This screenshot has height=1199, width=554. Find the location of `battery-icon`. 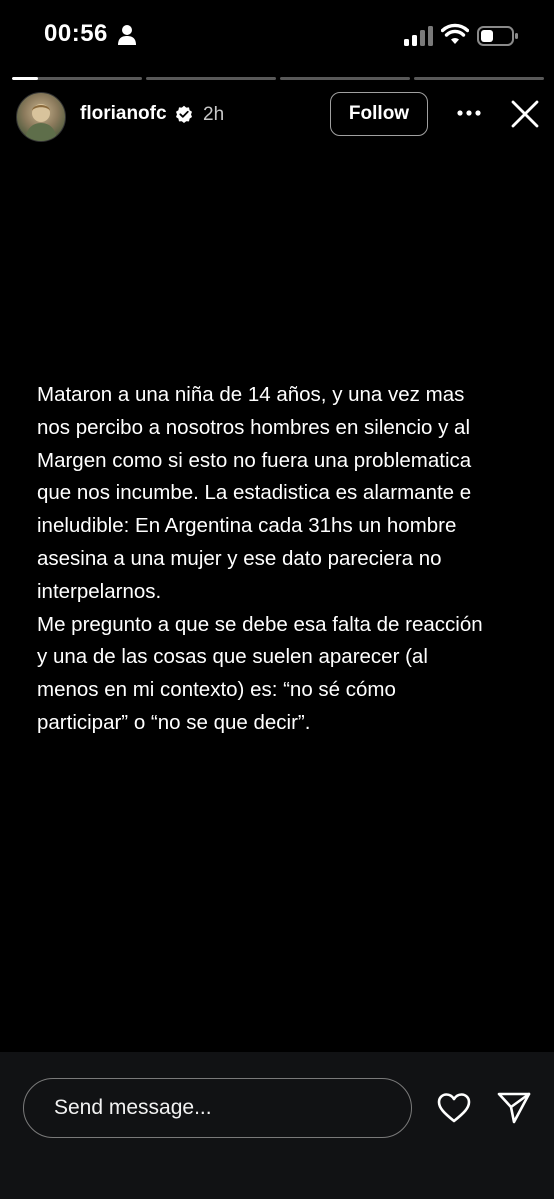

battery-icon is located at coordinates (497, 36).